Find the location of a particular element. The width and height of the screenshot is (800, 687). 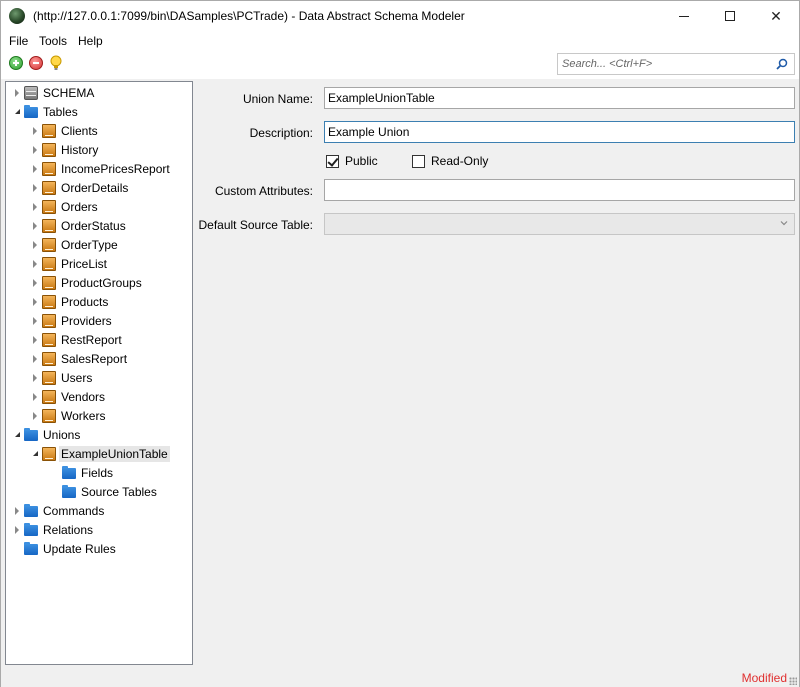

maximize-button is located at coordinates (730, 16).